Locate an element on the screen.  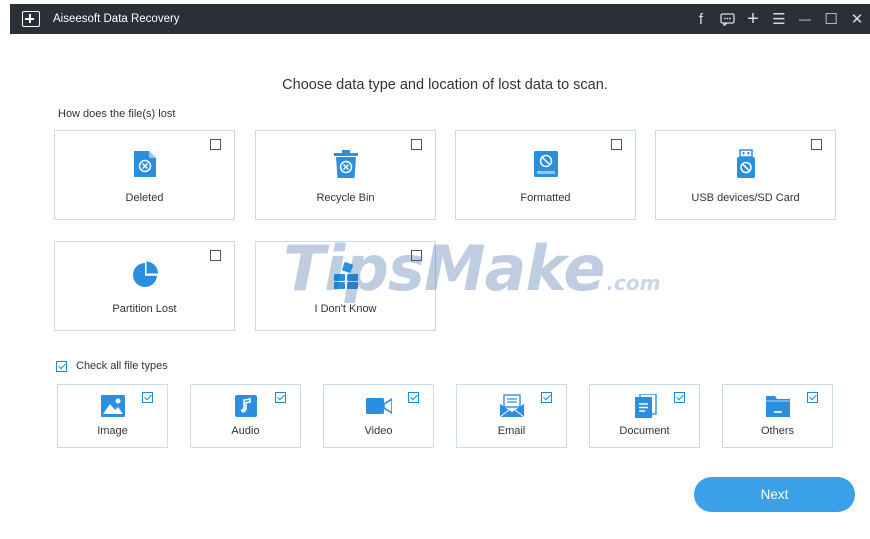
type-document: Document is located at coordinates (644, 416).